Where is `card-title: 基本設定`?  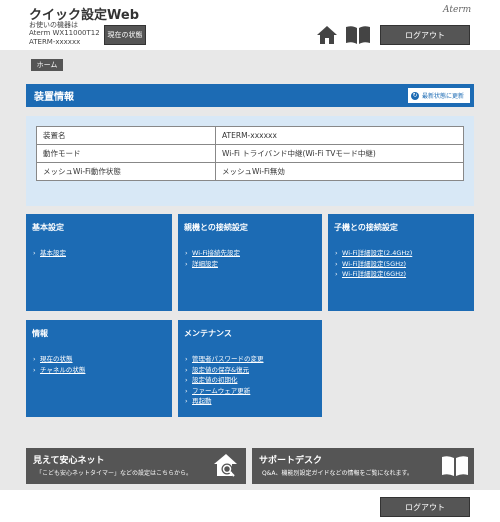
card-title: 基本設定 is located at coordinates (48, 227).